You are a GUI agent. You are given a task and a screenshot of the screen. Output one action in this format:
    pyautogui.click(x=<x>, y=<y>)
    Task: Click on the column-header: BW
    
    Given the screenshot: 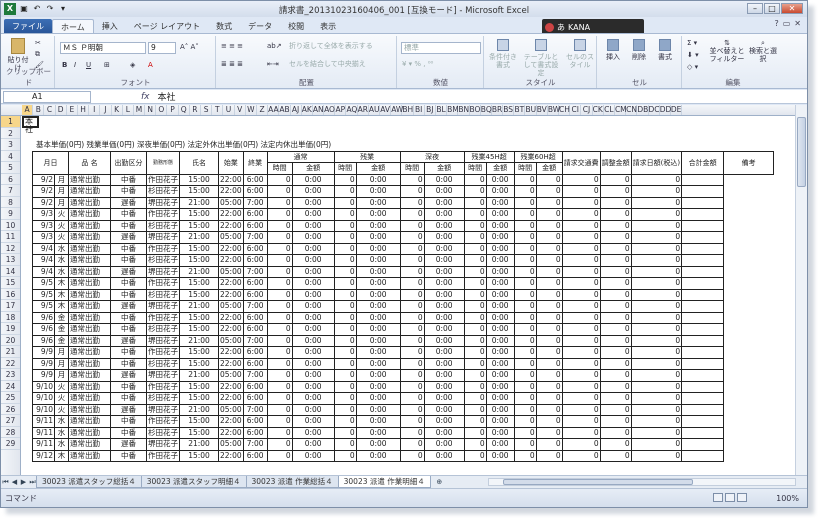 What is the action you would take?
    pyautogui.click(x=554, y=110)
    